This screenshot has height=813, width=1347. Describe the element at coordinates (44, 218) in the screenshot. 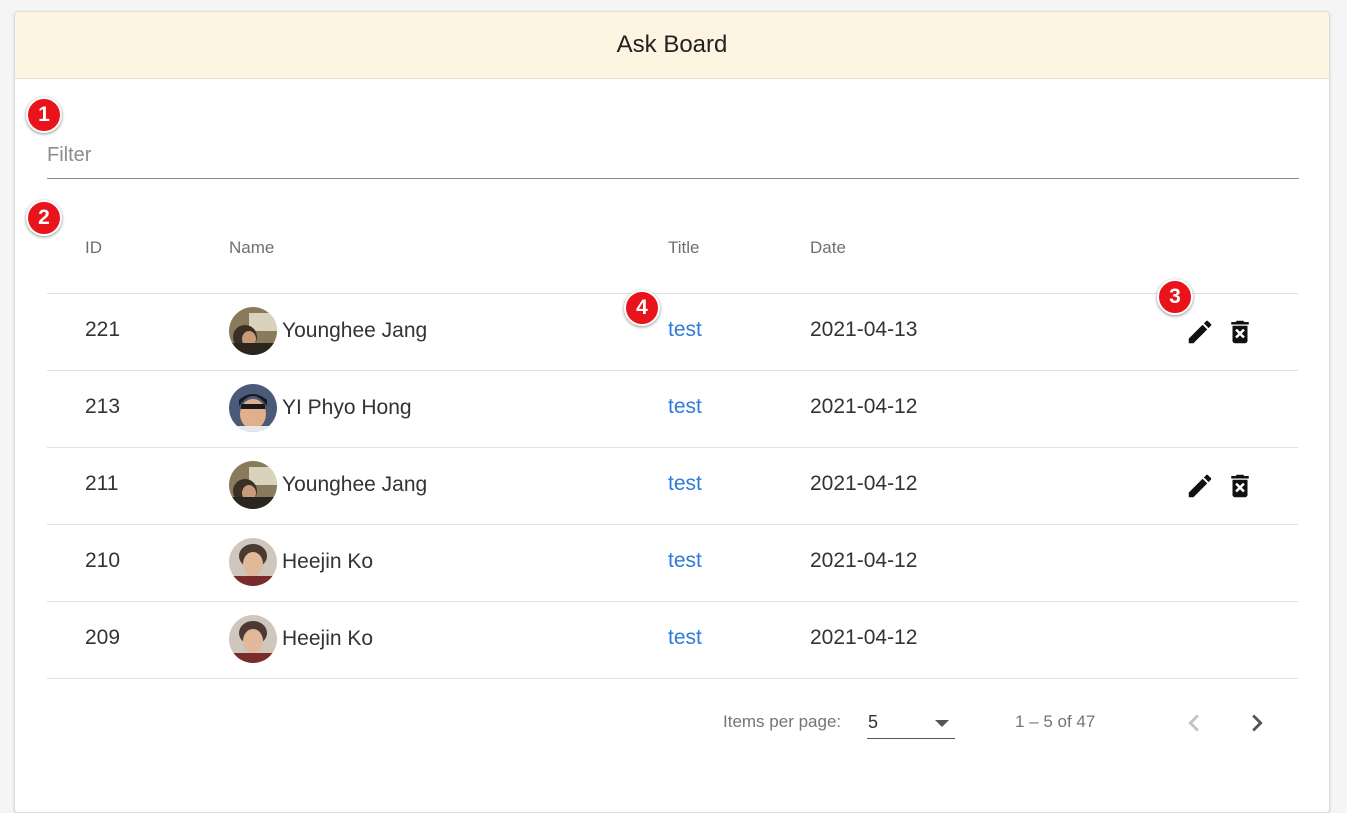

I see `annotation-marker-2: 2` at that location.